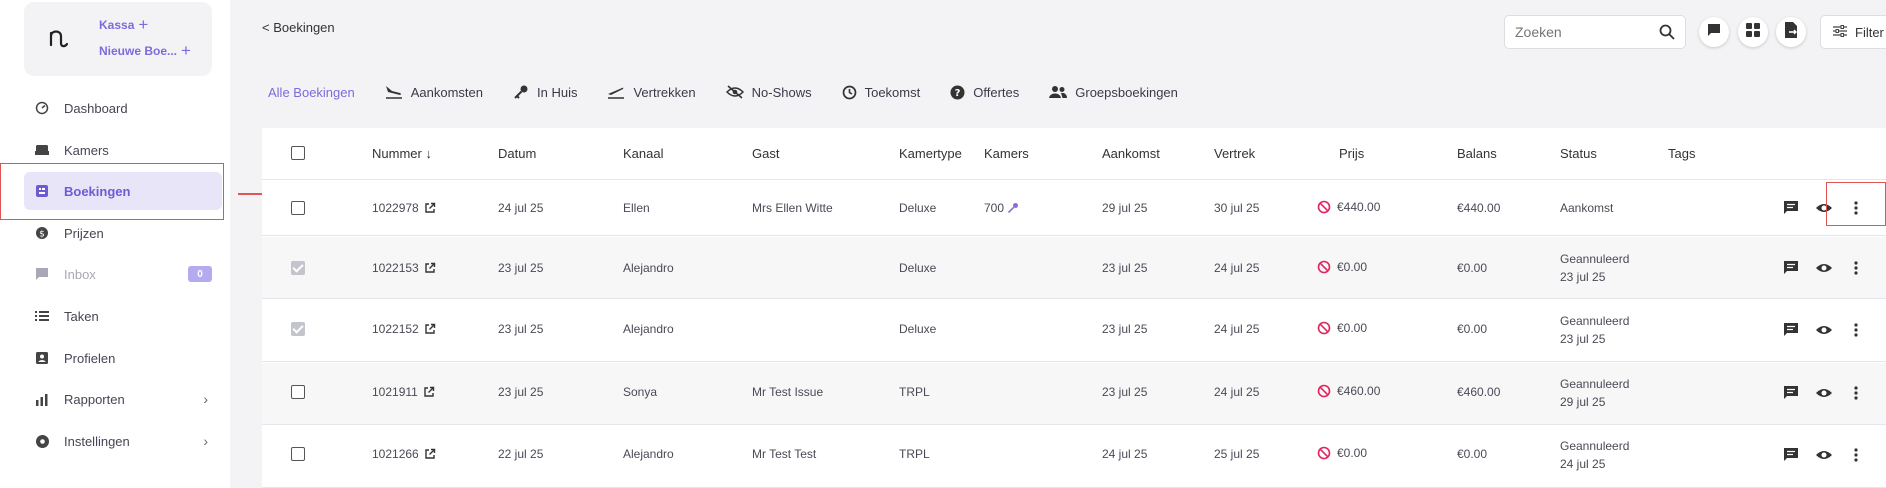  Describe the element at coordinates (42, 441) in the screenshot. I see `gear-icon` at that location.